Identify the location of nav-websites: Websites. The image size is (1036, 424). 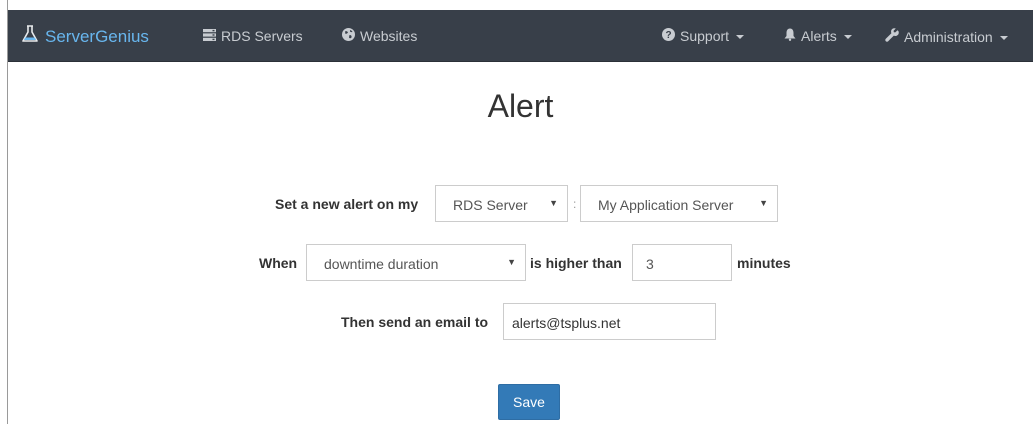
(379, 36).